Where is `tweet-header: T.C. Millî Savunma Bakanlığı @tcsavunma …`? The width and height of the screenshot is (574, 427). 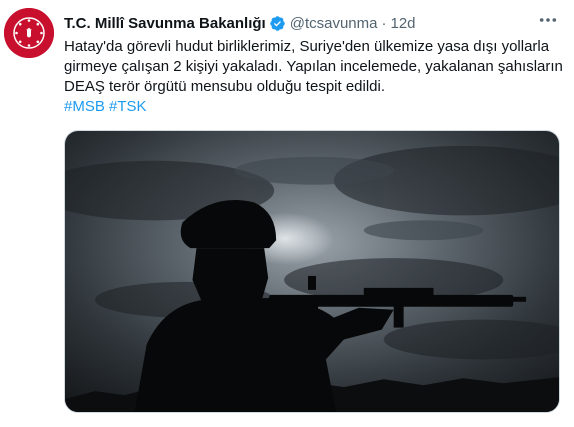 tweet-header: T.C. Millî Savunma Bakanlığı @tcsavunma … is located at coordinates (314, 23).